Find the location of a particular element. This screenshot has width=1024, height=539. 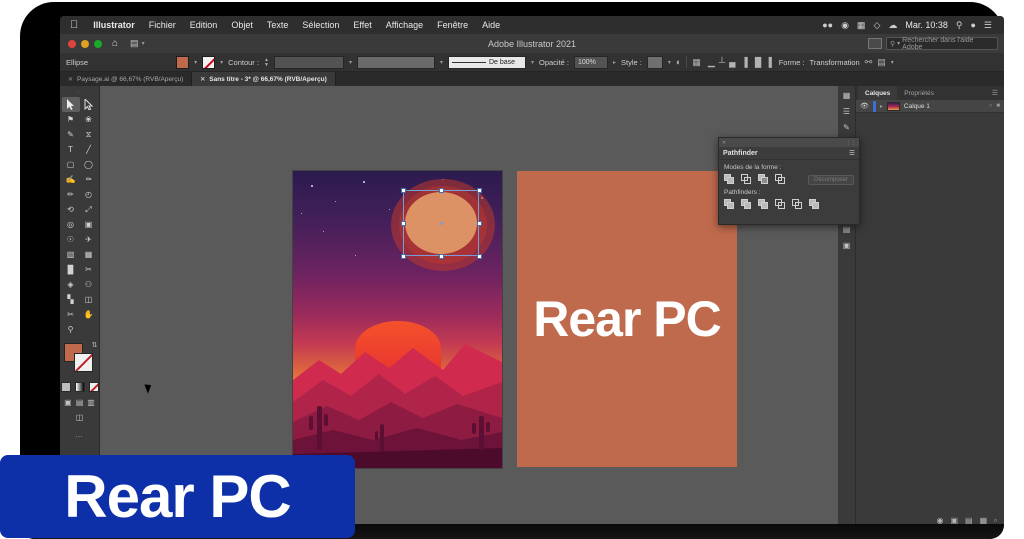

align-center-icon: ┴ is located at coordinates (722, 62).